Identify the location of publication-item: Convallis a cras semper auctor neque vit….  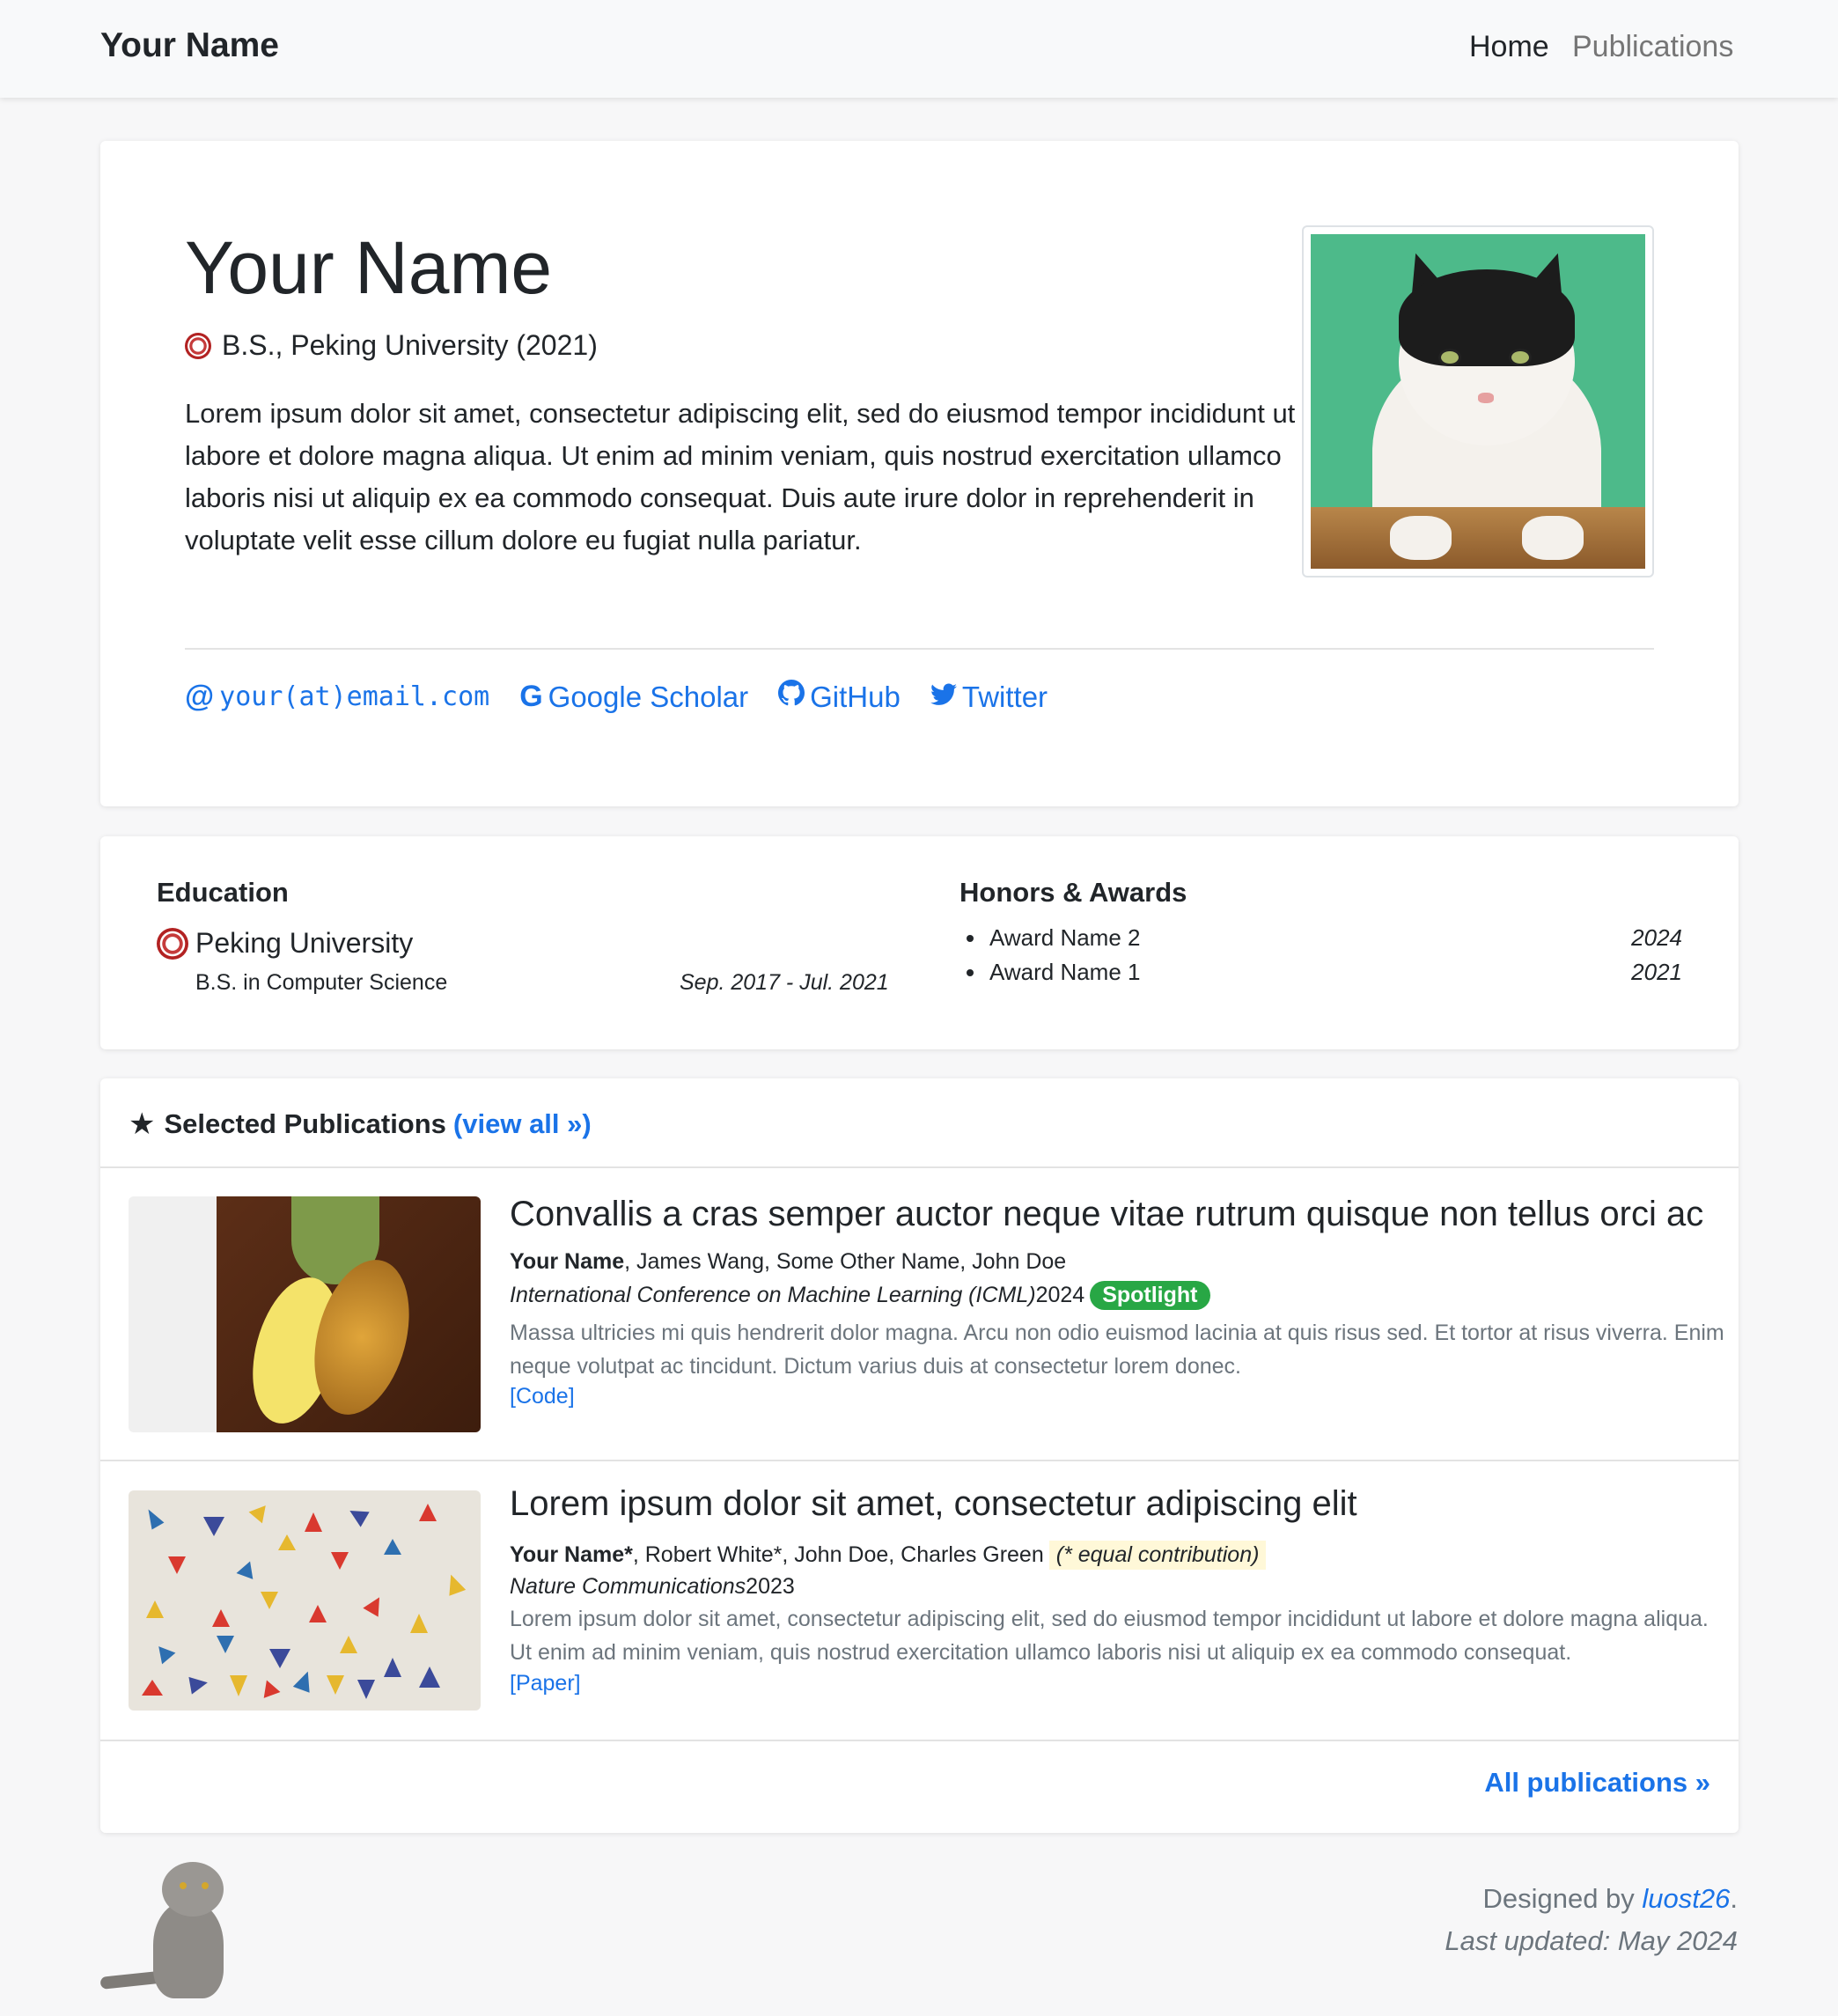
(919, 1314).